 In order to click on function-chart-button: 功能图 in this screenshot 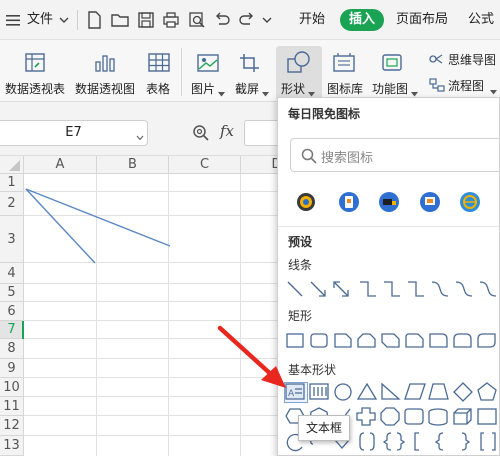, I will do `click(390, 89)`.